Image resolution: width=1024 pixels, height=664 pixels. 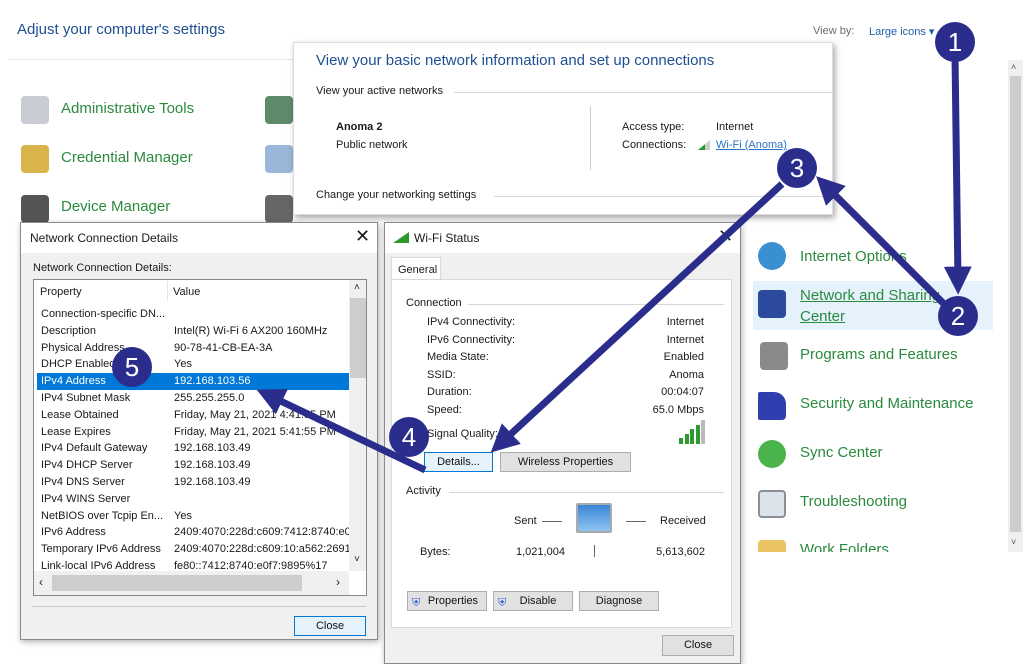 What do you see at coordinates (409, 437) in the screenshot?
I see `annotation-4: 4` at bounding box center [409, 437].